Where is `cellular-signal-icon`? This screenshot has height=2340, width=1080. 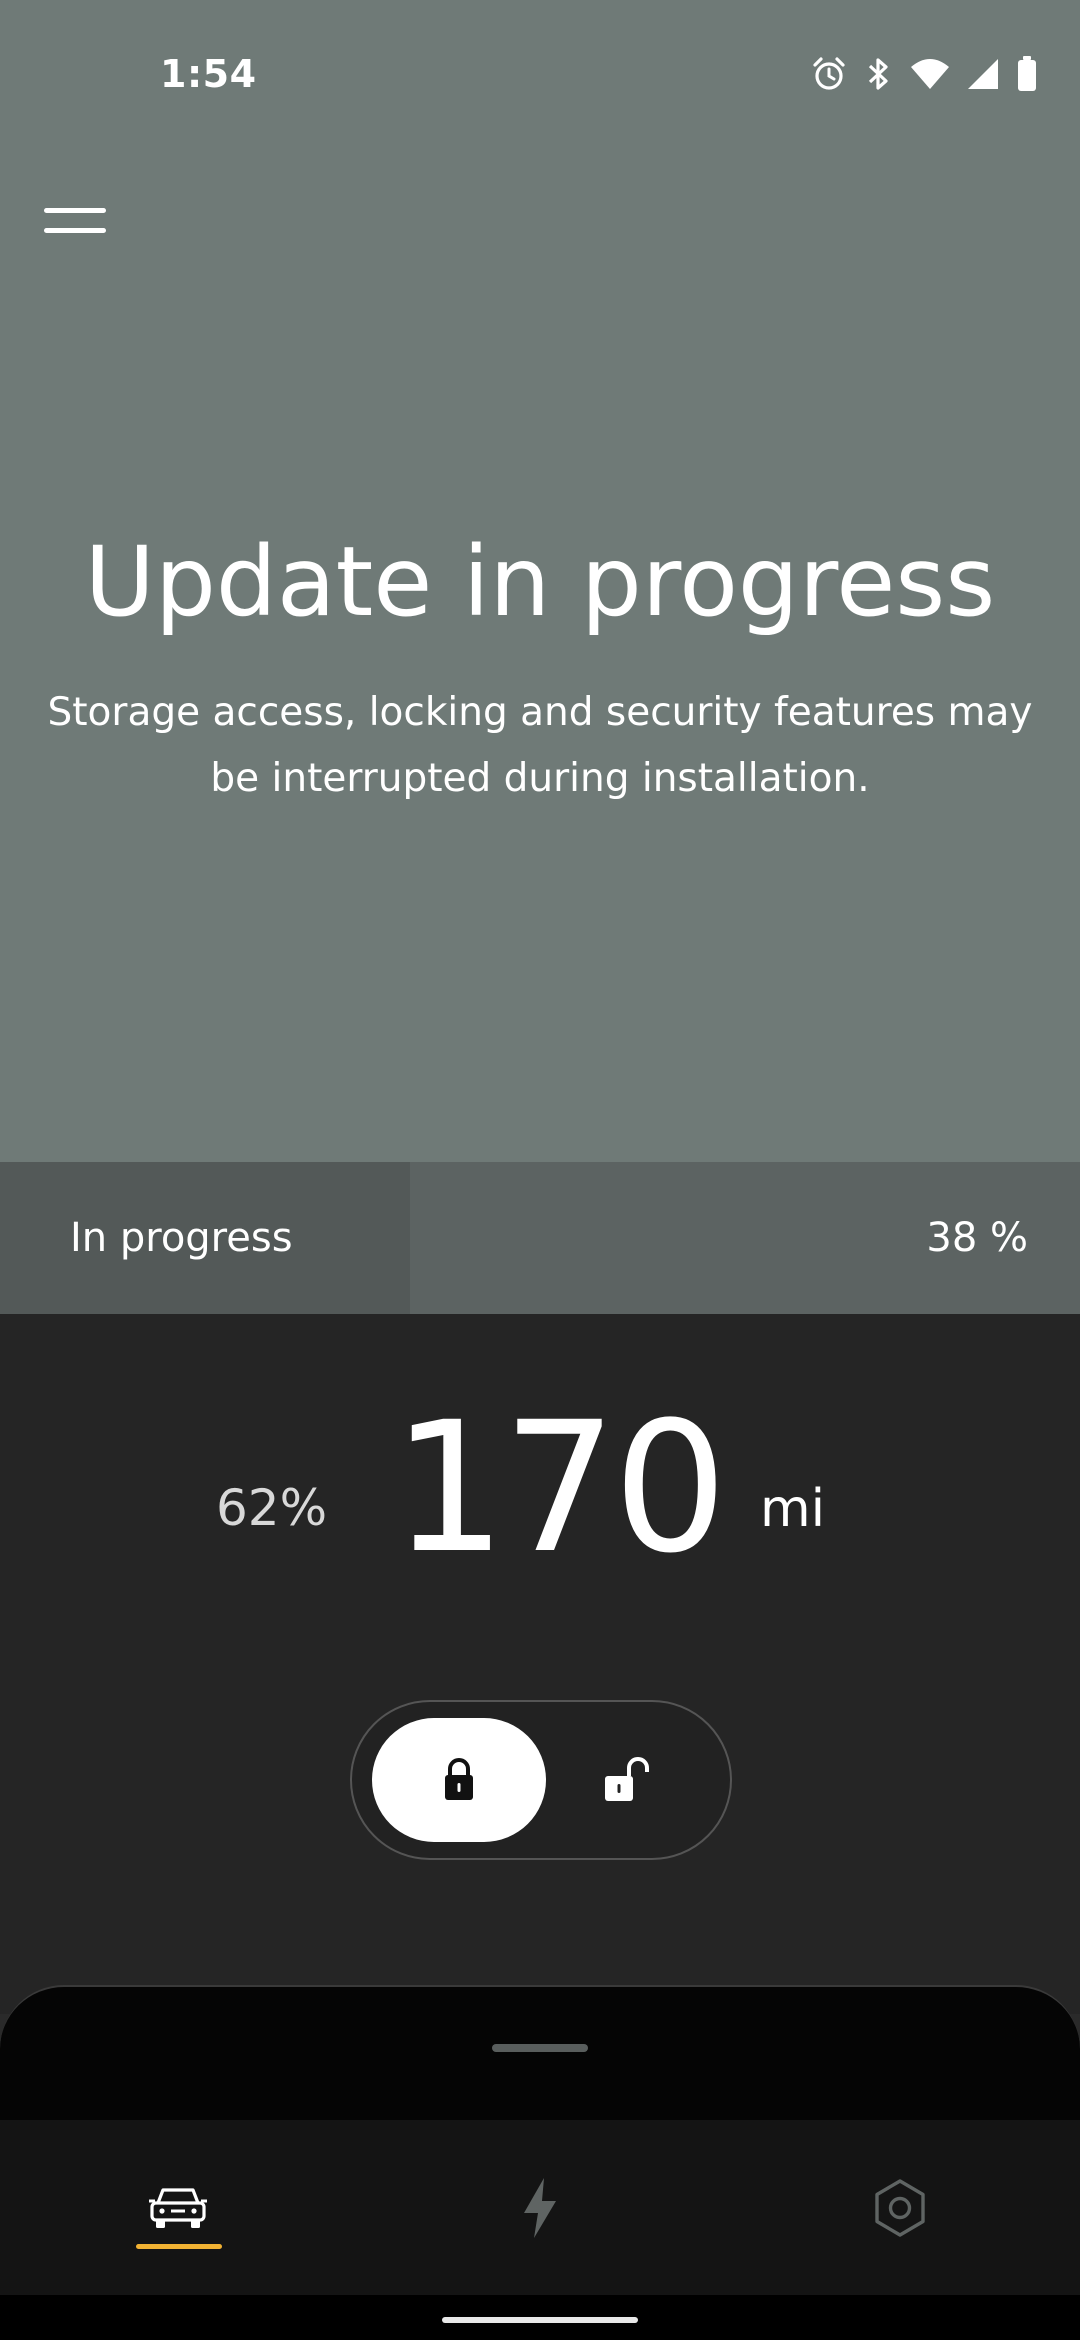 cellular-signal-icon is located at coordinates (983, 74).